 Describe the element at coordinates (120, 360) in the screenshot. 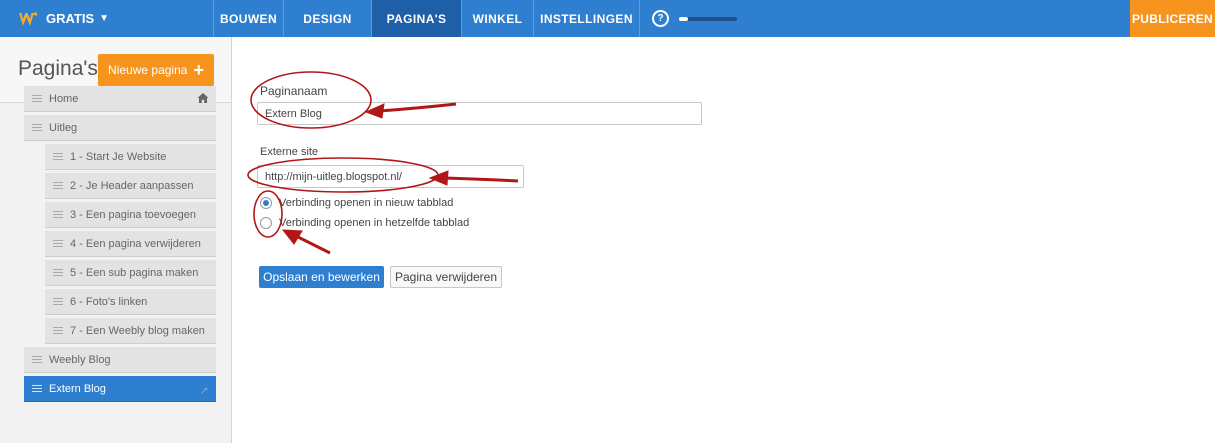

I see `page-item-weebly-blog: Weebly Blog` at that location.